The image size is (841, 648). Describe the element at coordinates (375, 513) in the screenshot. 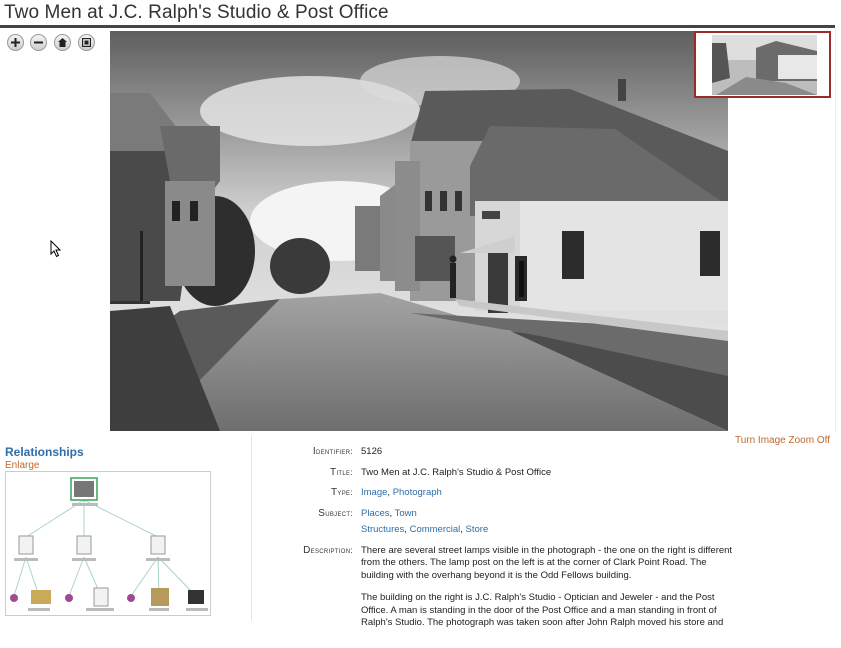

I see `subject-link-places: Places` at that location.